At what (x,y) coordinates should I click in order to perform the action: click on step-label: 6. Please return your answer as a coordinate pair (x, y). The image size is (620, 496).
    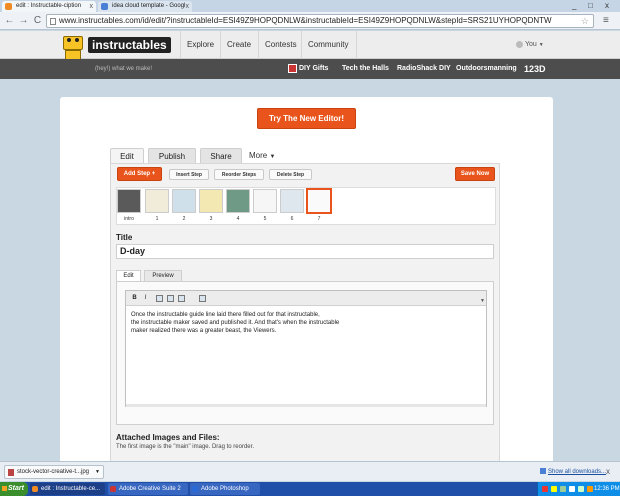
    Looking at the image, I should click on (292, 219).